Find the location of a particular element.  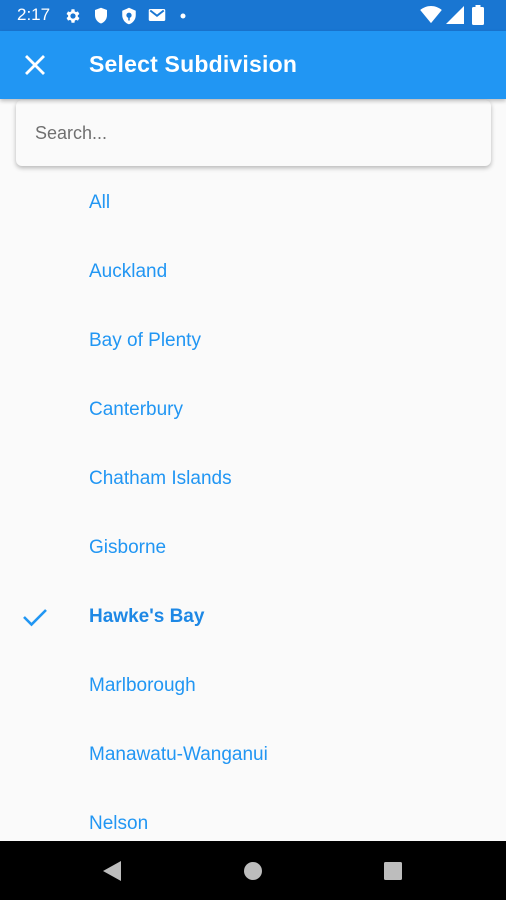

status-time: 2:17 is located at coordinates (34, 14).